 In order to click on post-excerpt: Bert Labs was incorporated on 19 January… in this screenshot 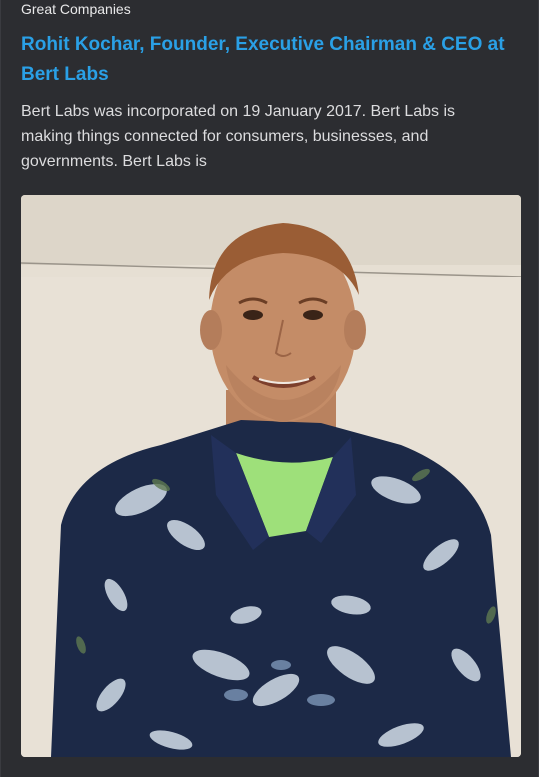, I will do `click(238, 136)`.